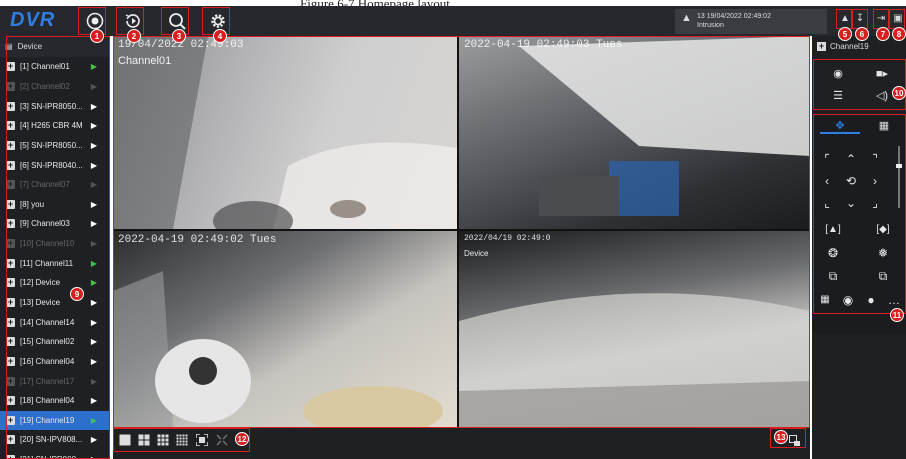 Image resolution: width=906 pixels, height=459 pixels. Describe the element at coordinates (54, 165) in the screenshot. I see `channel-item: + [6] SN-IPR8040... ▶` at that location.